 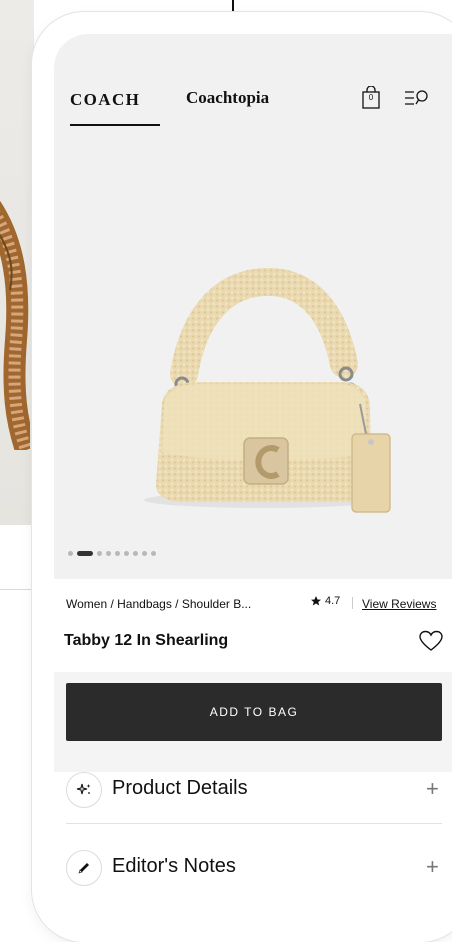 I want to click on product-title: Tabby 12 In Shearling, so click(x=146, y=640).